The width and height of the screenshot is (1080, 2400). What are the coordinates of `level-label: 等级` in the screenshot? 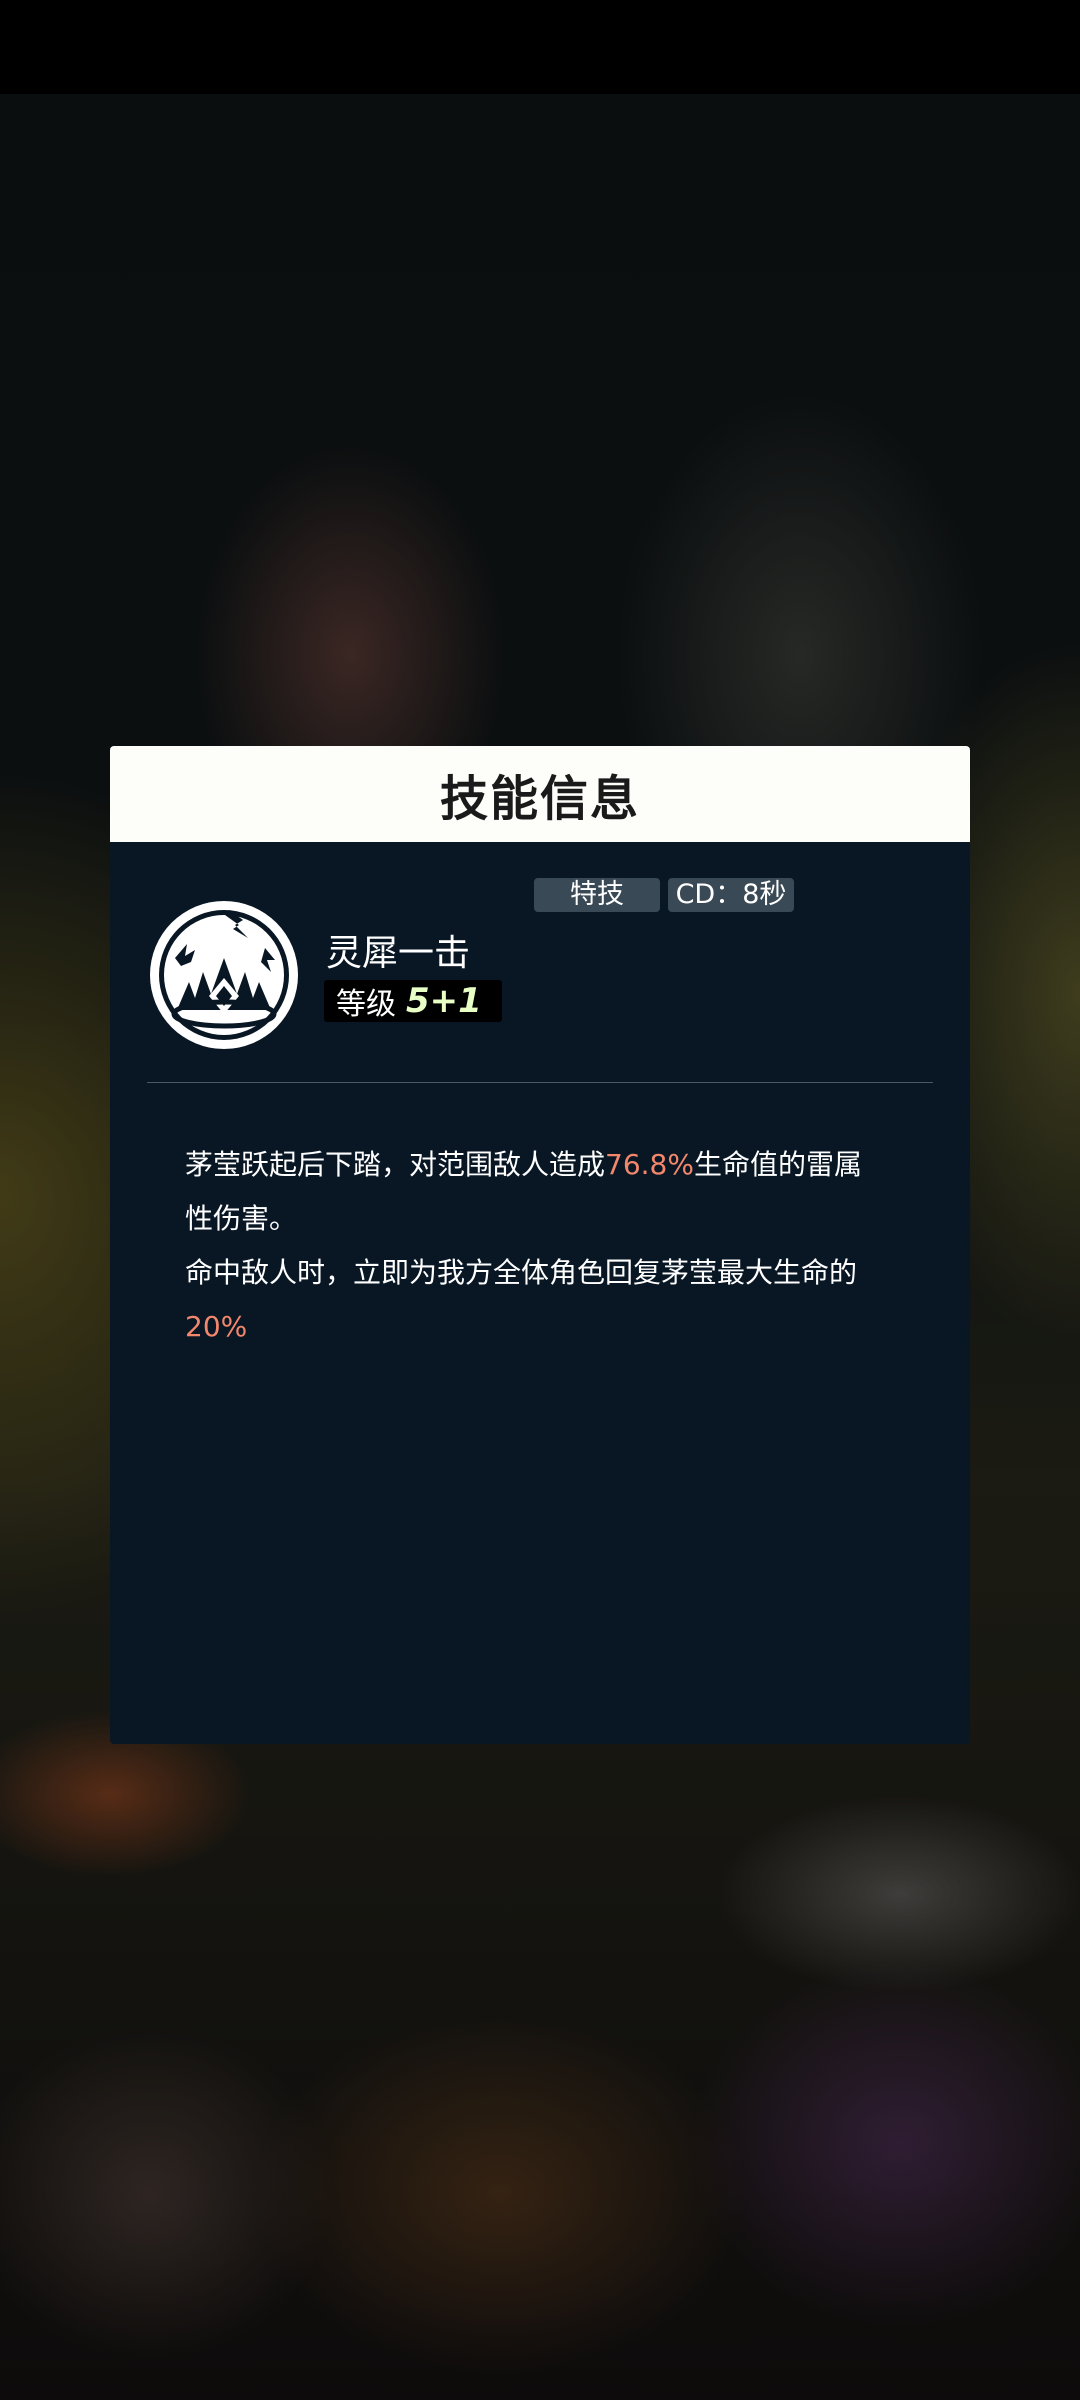 It's located at (366, 1004).